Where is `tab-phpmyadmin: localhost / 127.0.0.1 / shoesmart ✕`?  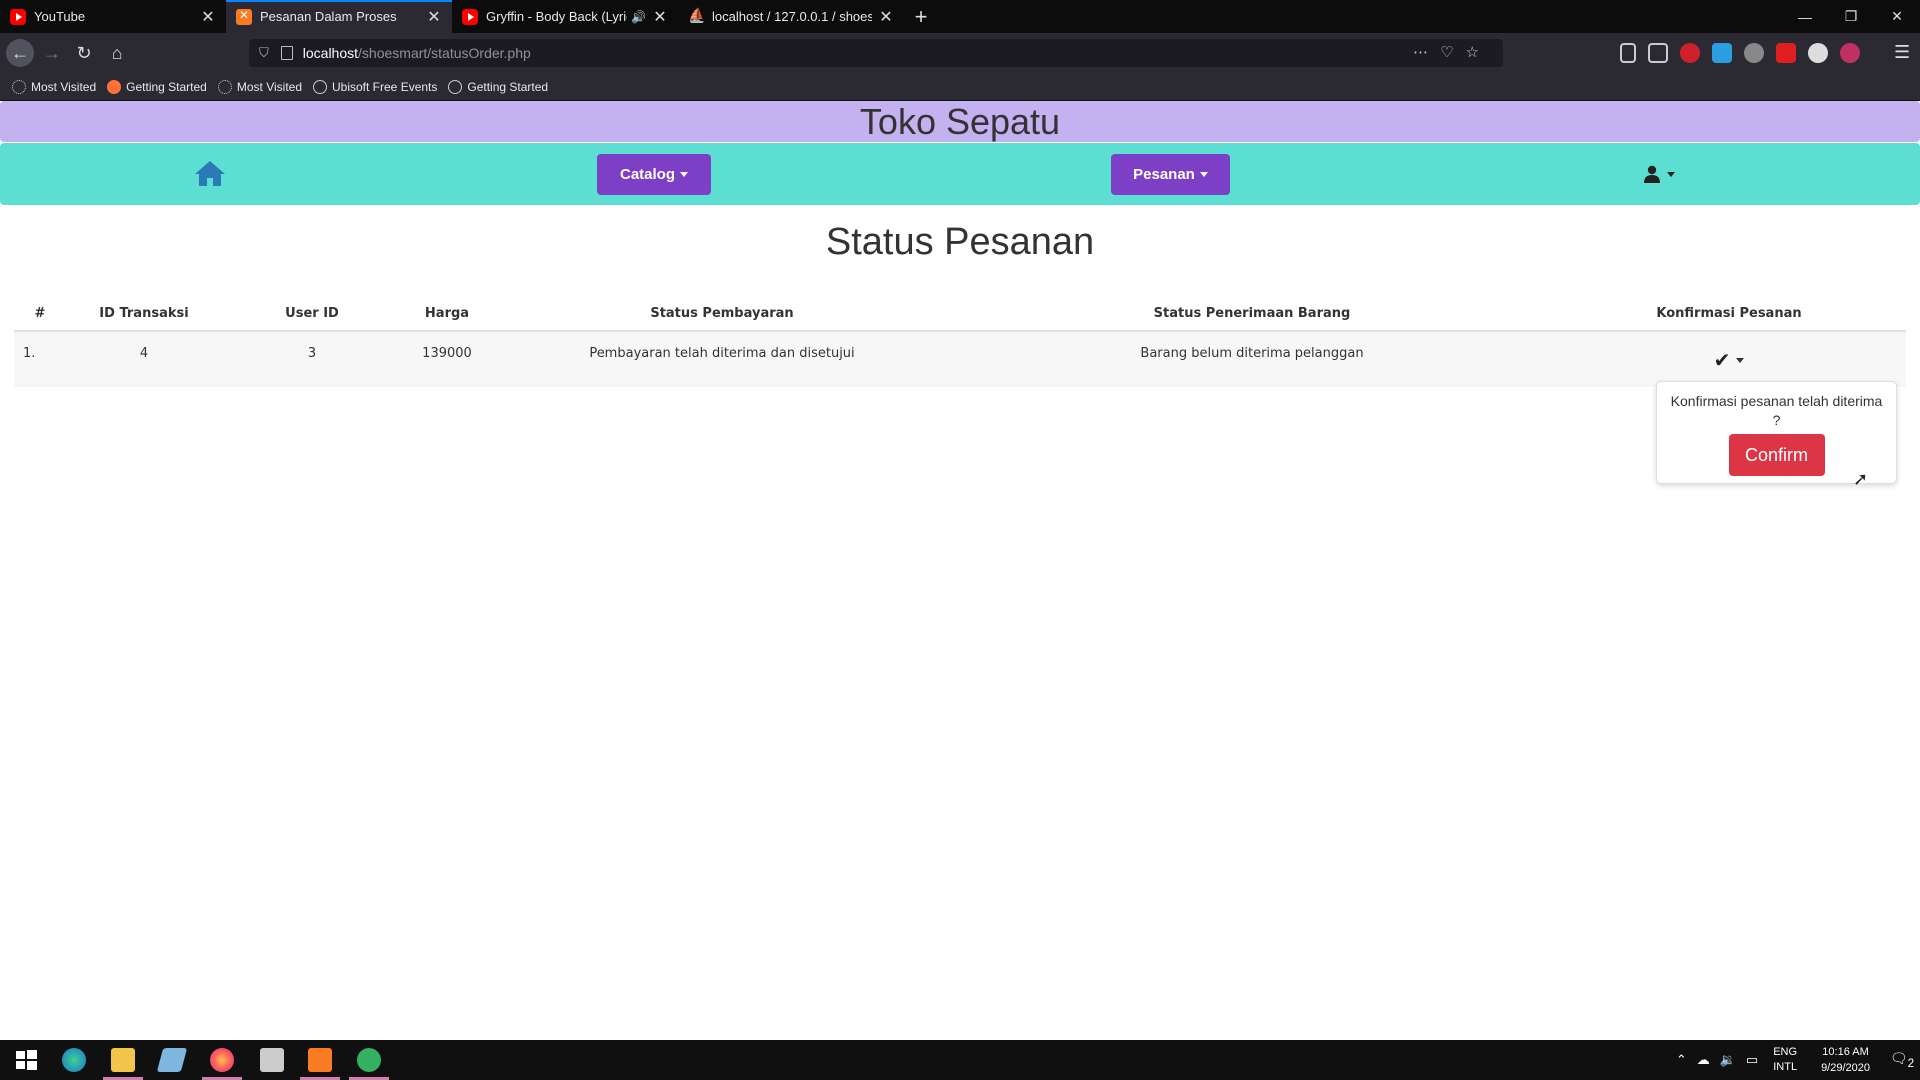 tab-phpmyadmin: localhost / 127.0.0.1 / shoesmart ✕ is located at coordinates (791, 16).